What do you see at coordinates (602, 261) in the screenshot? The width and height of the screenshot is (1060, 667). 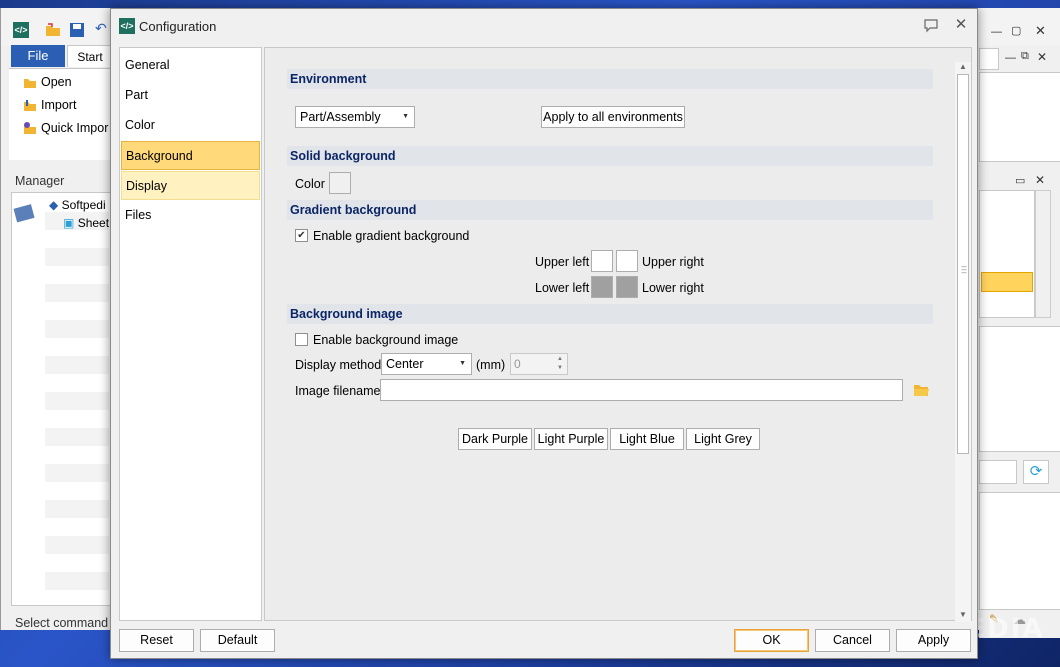 I see `upper-left-color-swatch` at bounding box center [602, 261].